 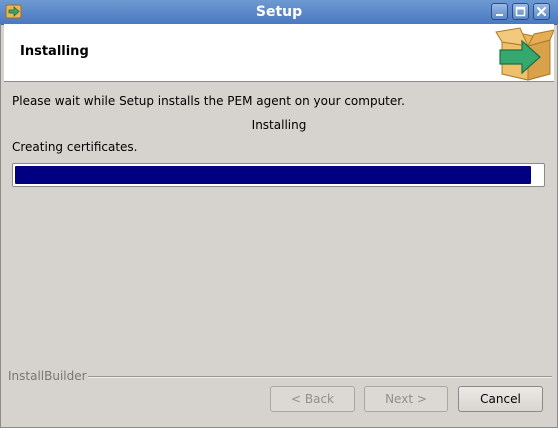 I want to click on close-icon, so click(x=541, y=11).